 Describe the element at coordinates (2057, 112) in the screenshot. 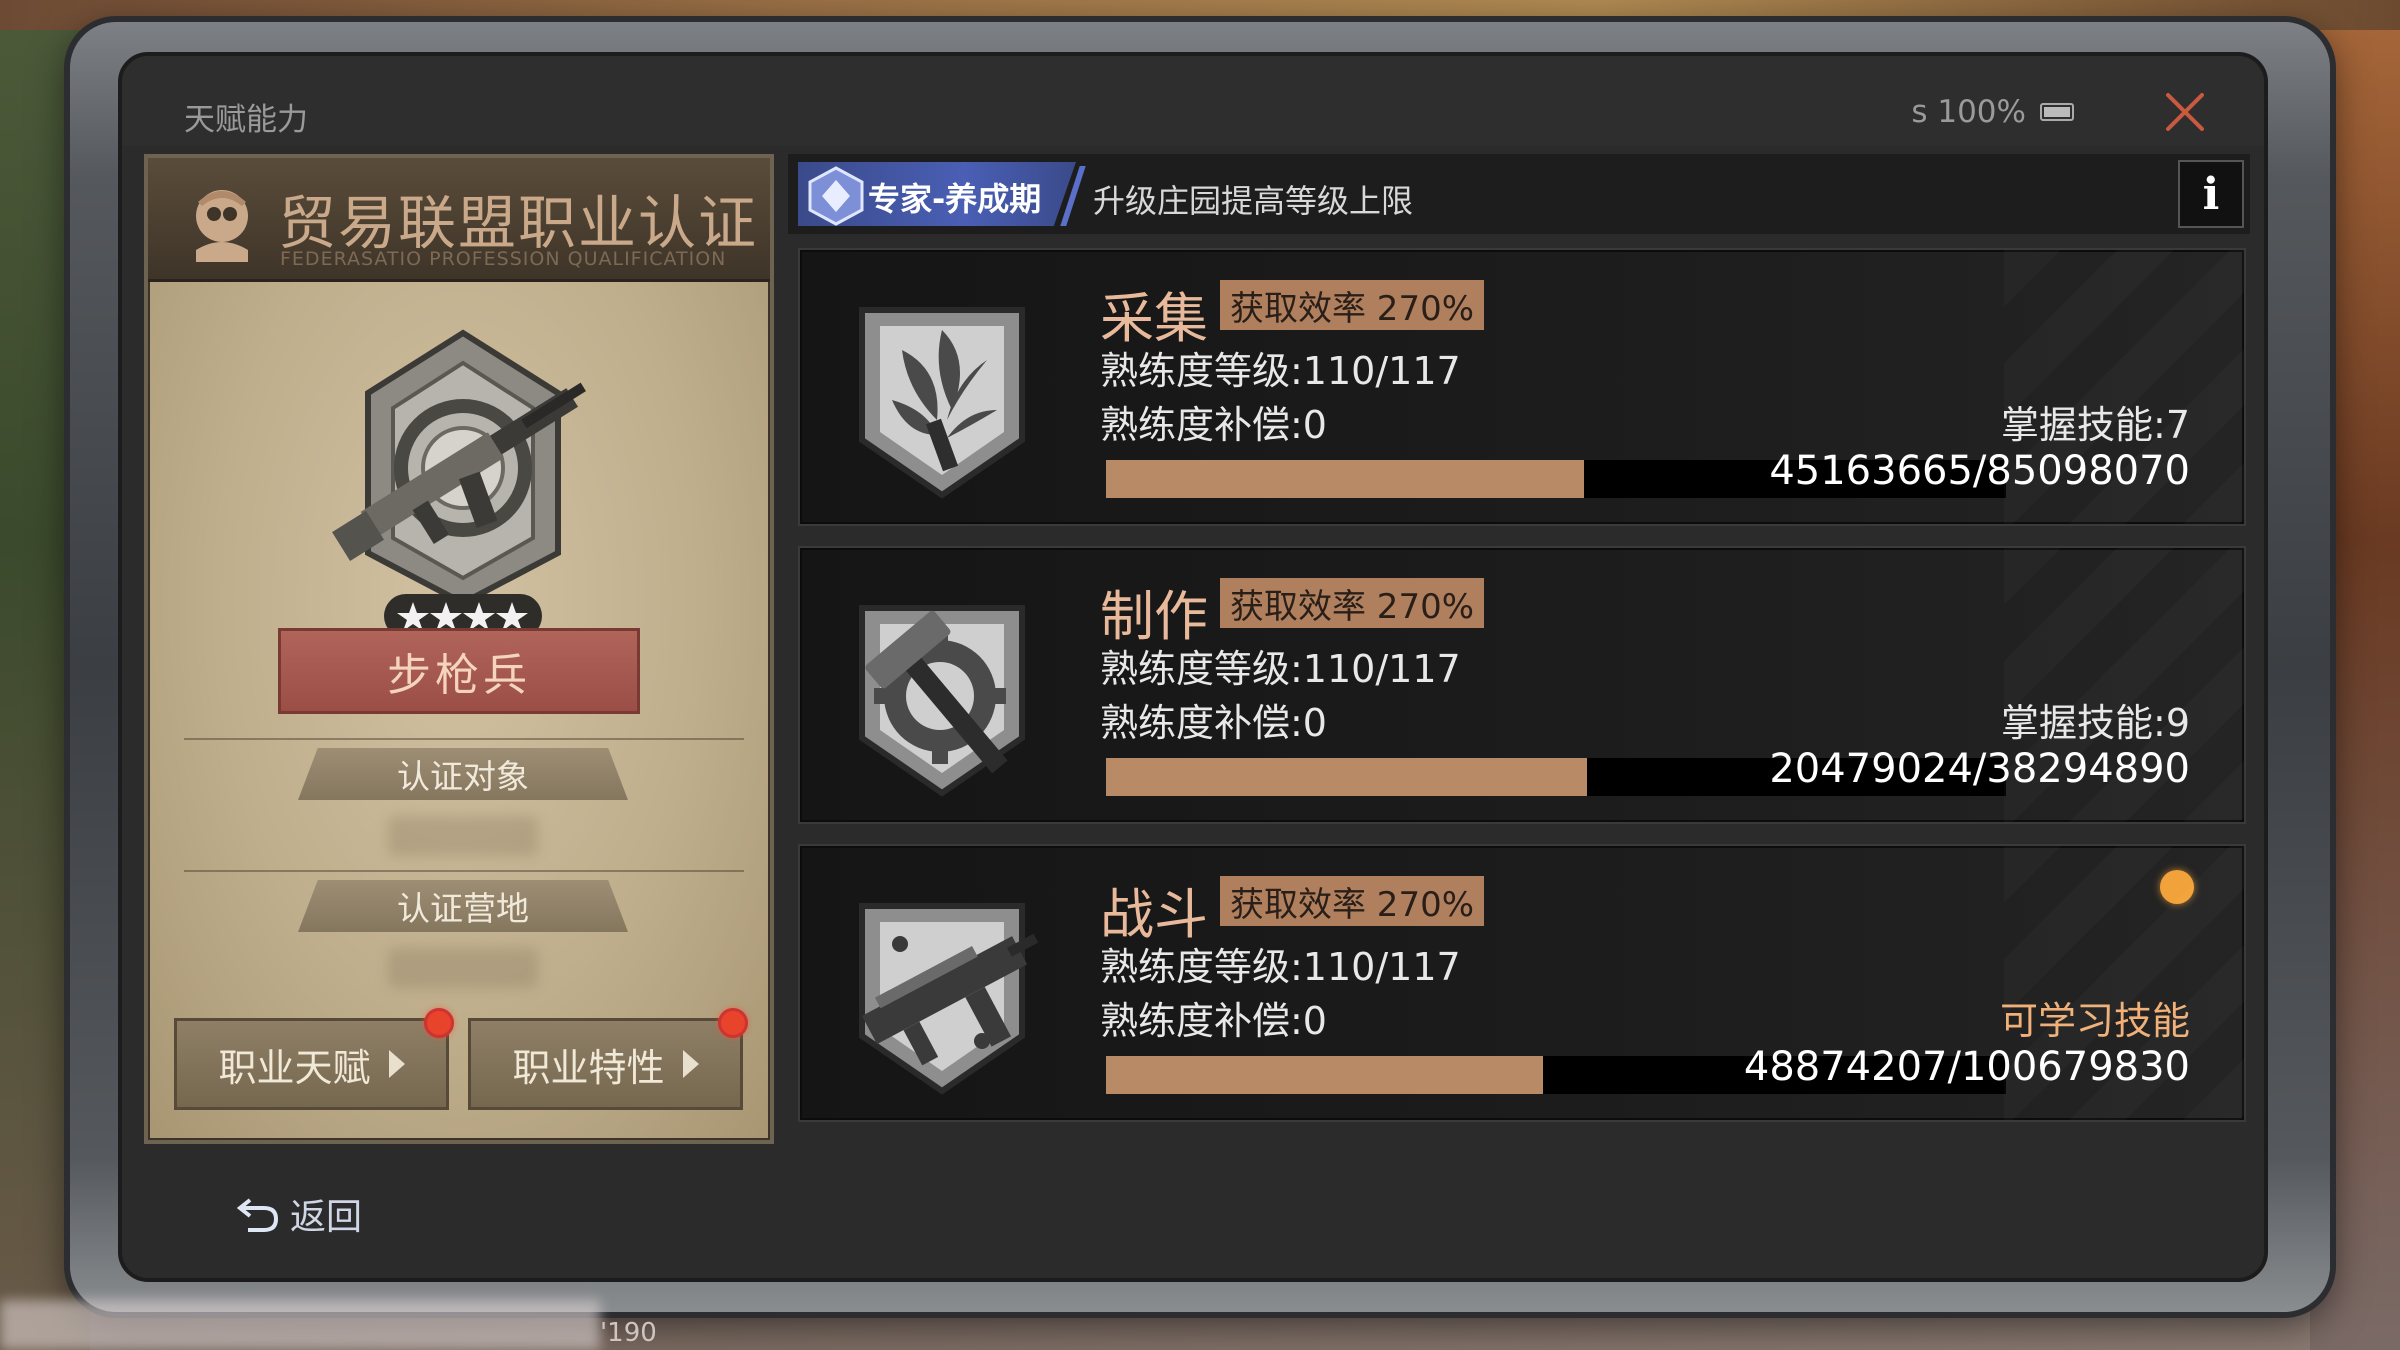

I see `battery-icon` at that location.